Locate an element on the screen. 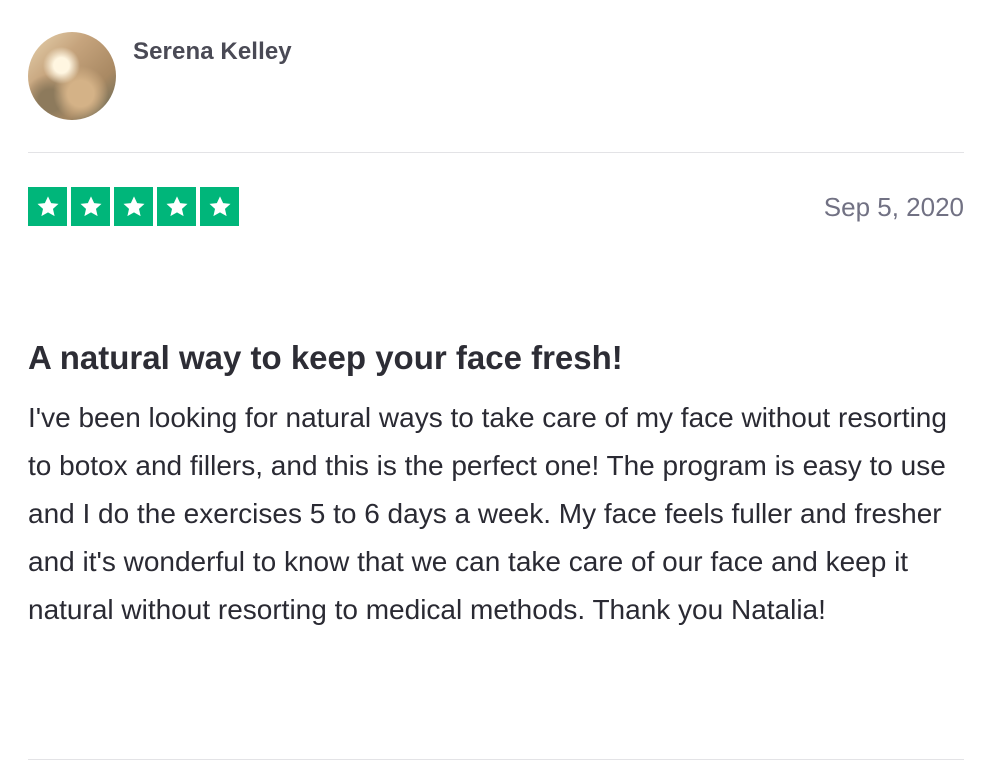  star-rating is located at coordinates (133, 206).